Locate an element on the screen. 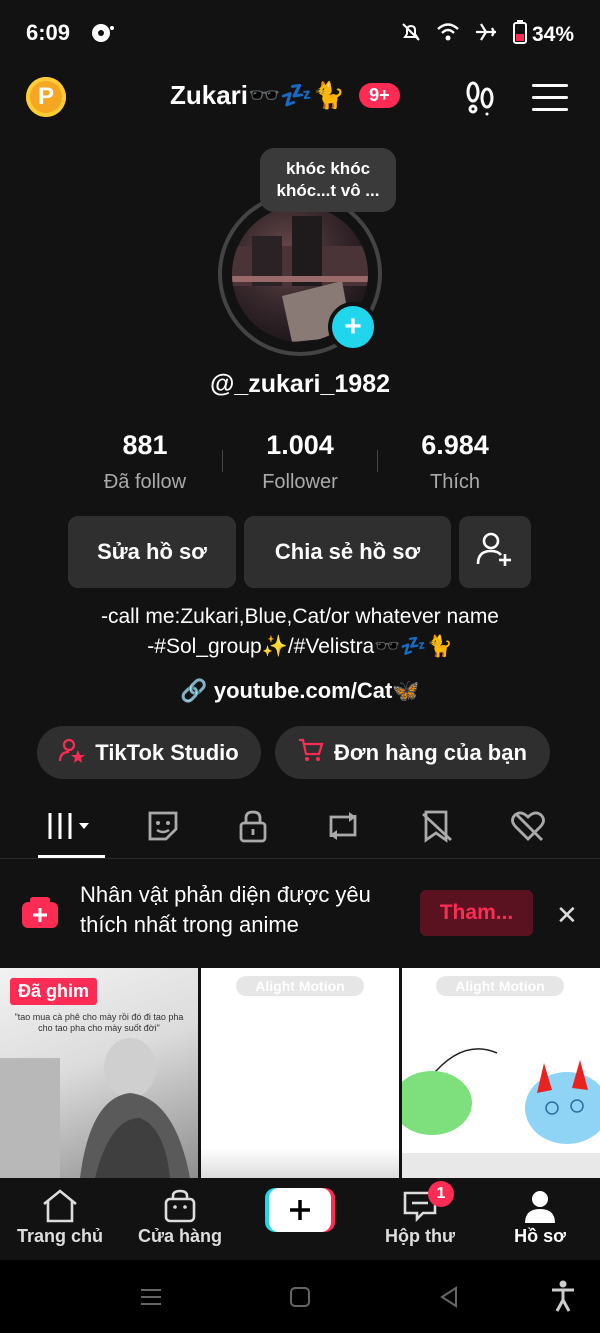 The width and height of the screenshot is (600, 1333). follower-stat: 1.004 Follower is located at coordinates (300, 462).